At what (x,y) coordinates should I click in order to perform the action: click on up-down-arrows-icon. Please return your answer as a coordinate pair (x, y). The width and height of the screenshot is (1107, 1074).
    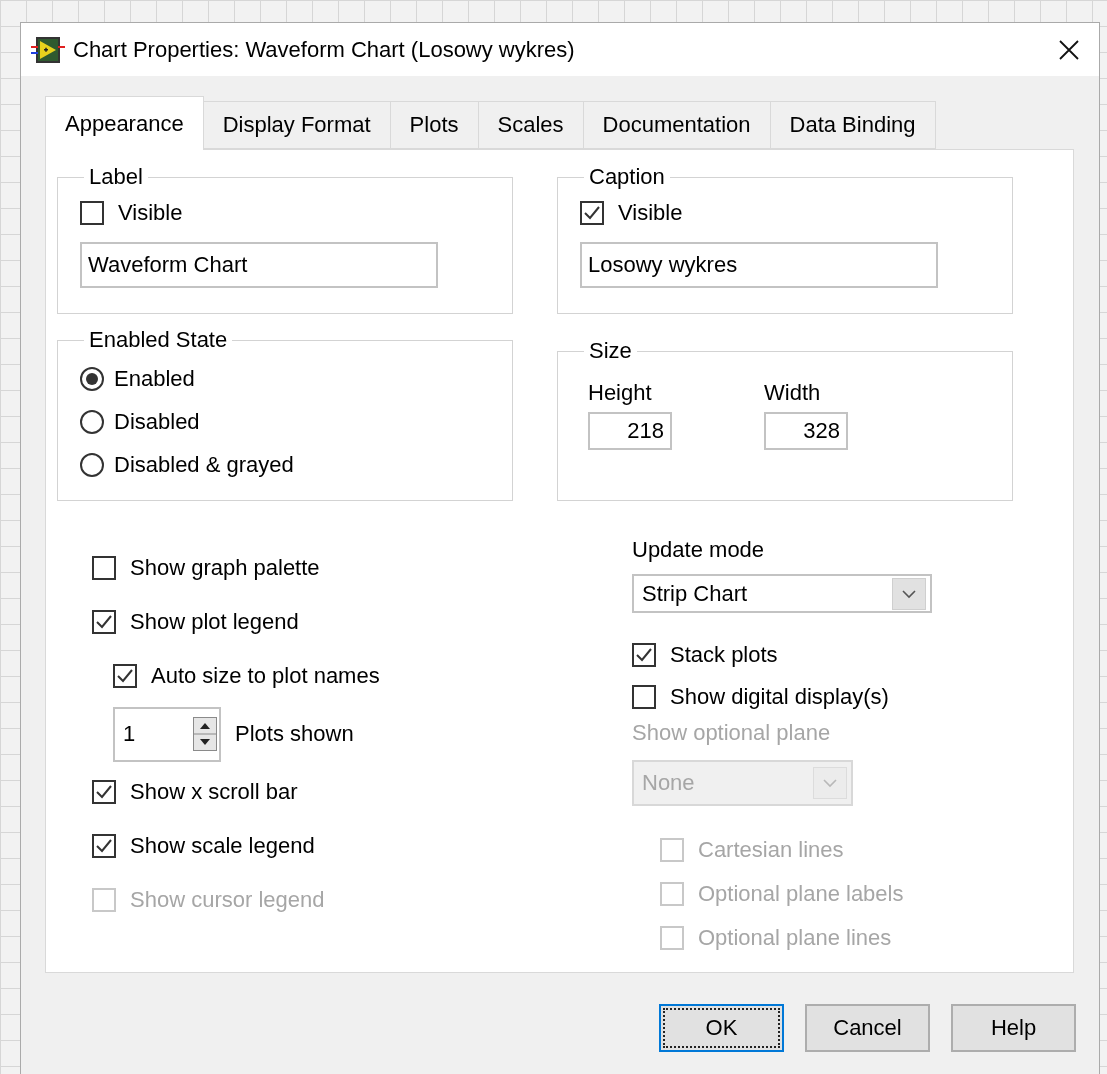
    Looking at the image, I should click on (205, 734).